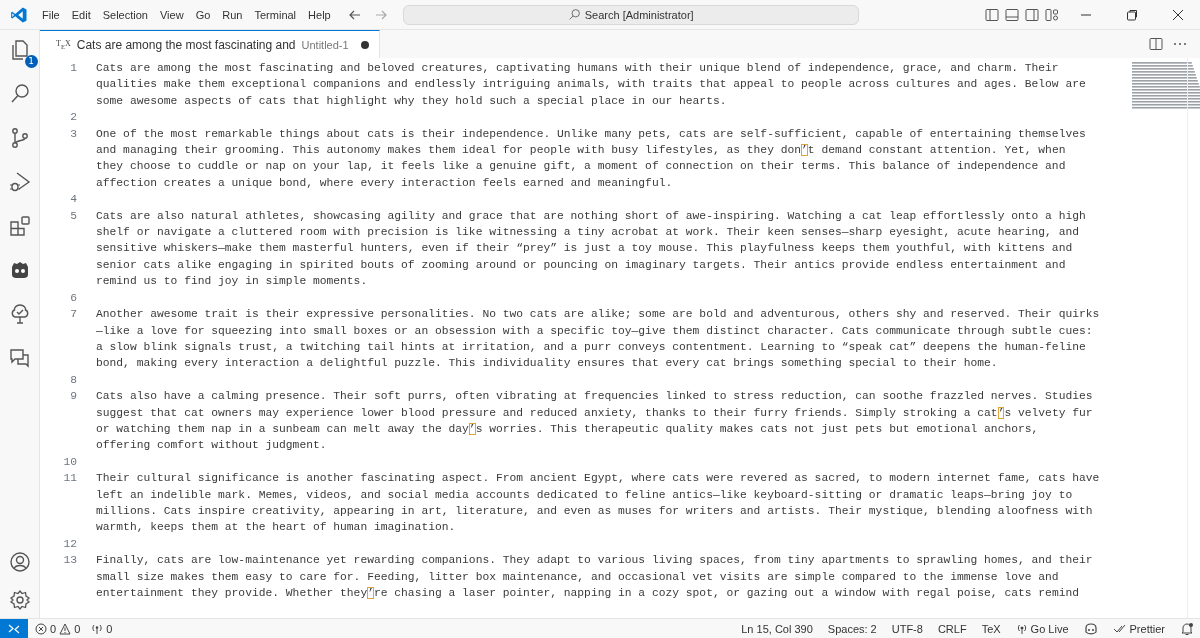 This screenshot has width=1200, height=638. Describe the element at coordinates (598, 503) in the screenshot. I see `code-line: Their cultural significance is another fascinating aspect. From ancient Egypt, where cats were revered as sacred, to modern internet fame, cats have left an indelible mark. Memes, videos, and social media accounts dedicated to feline antics—like keyboard-sitting or dramatic leaps—bring joy to millions. Cats inspire creativity, appearing in art, literature, and even as muses for writers and artists. Their mystique, blending aloofness with warmth, keeps them at the heart of human imagination.` at that location.